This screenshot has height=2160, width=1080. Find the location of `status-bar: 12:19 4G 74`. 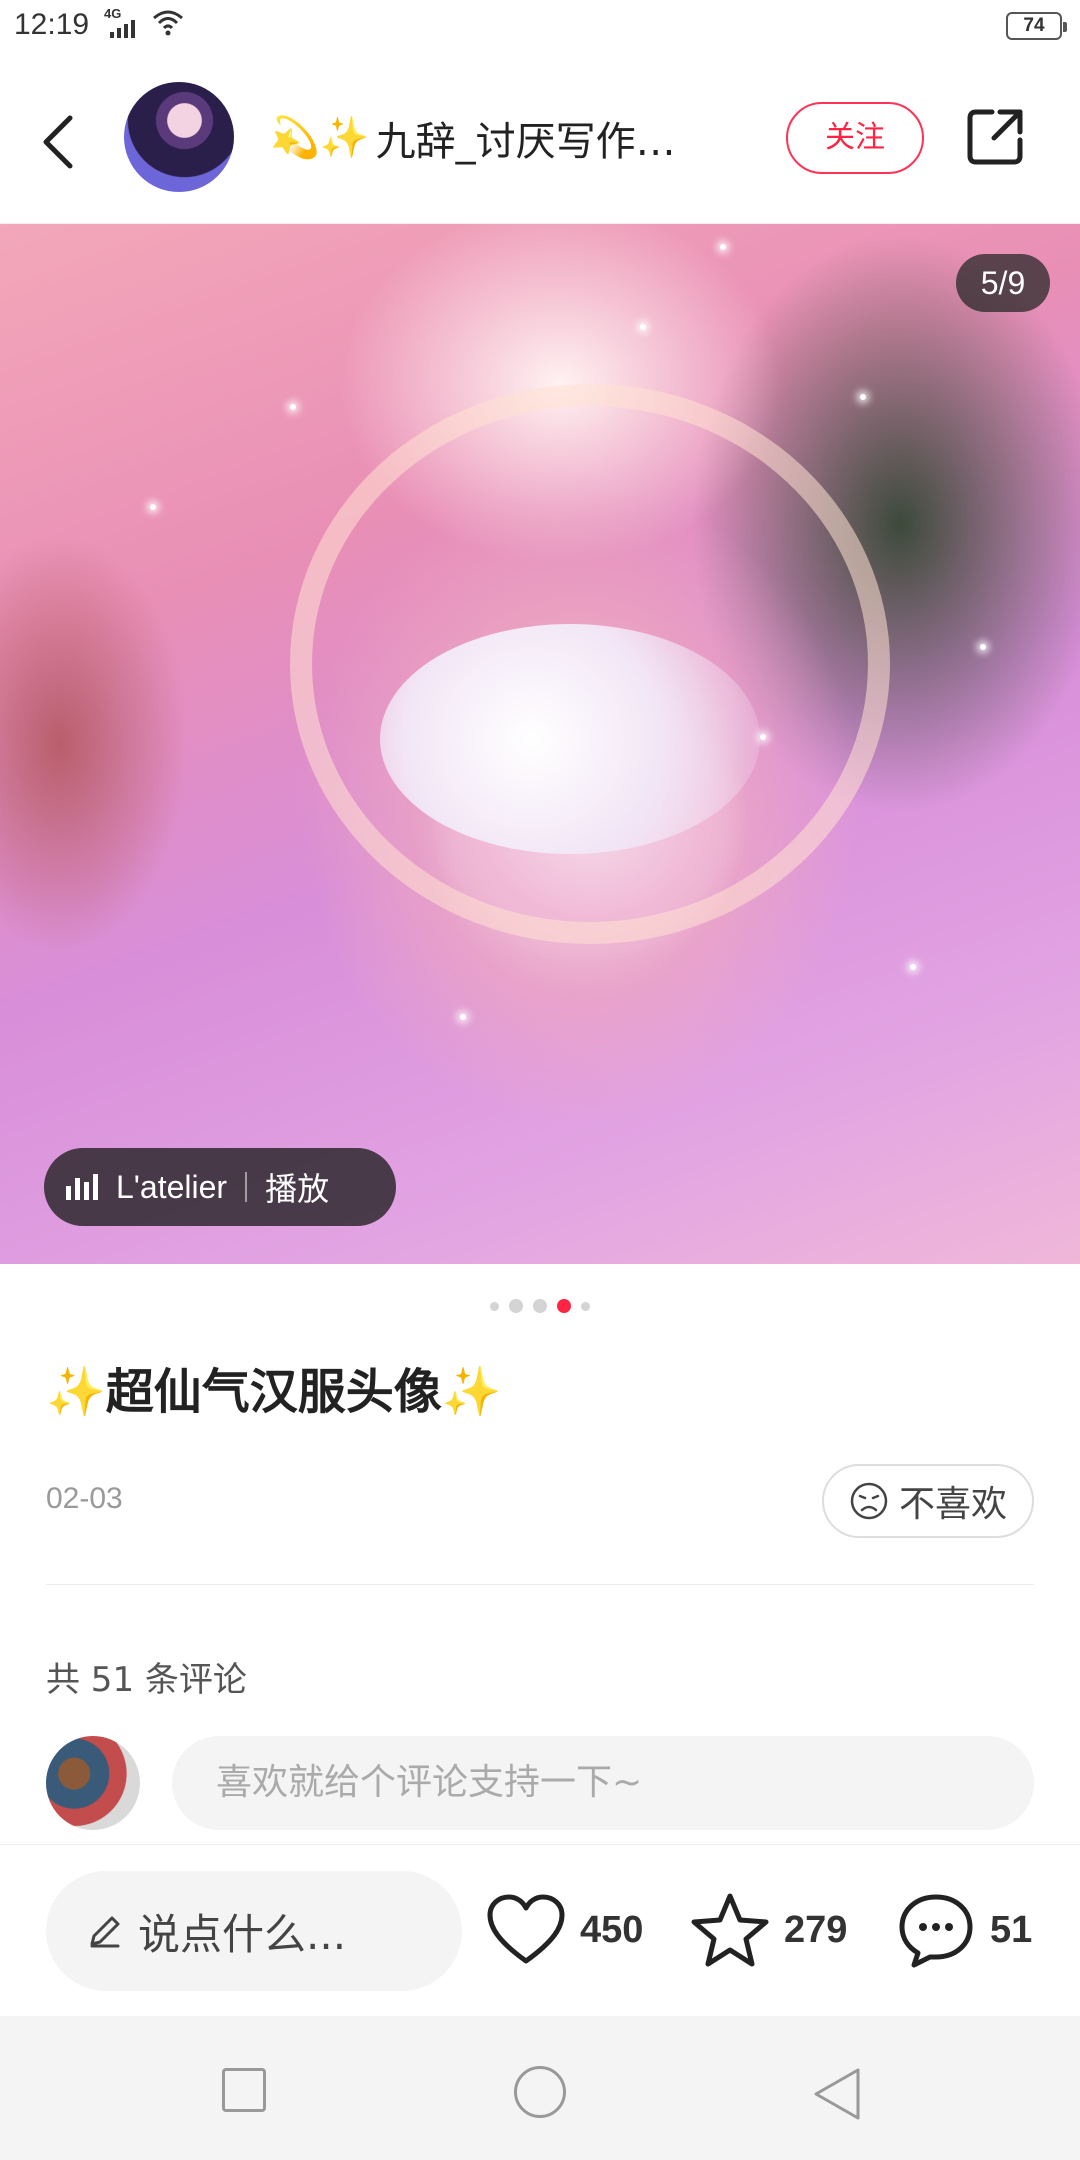

status-bar: 12:19 4G 74 is located at coordinates (540, 28).